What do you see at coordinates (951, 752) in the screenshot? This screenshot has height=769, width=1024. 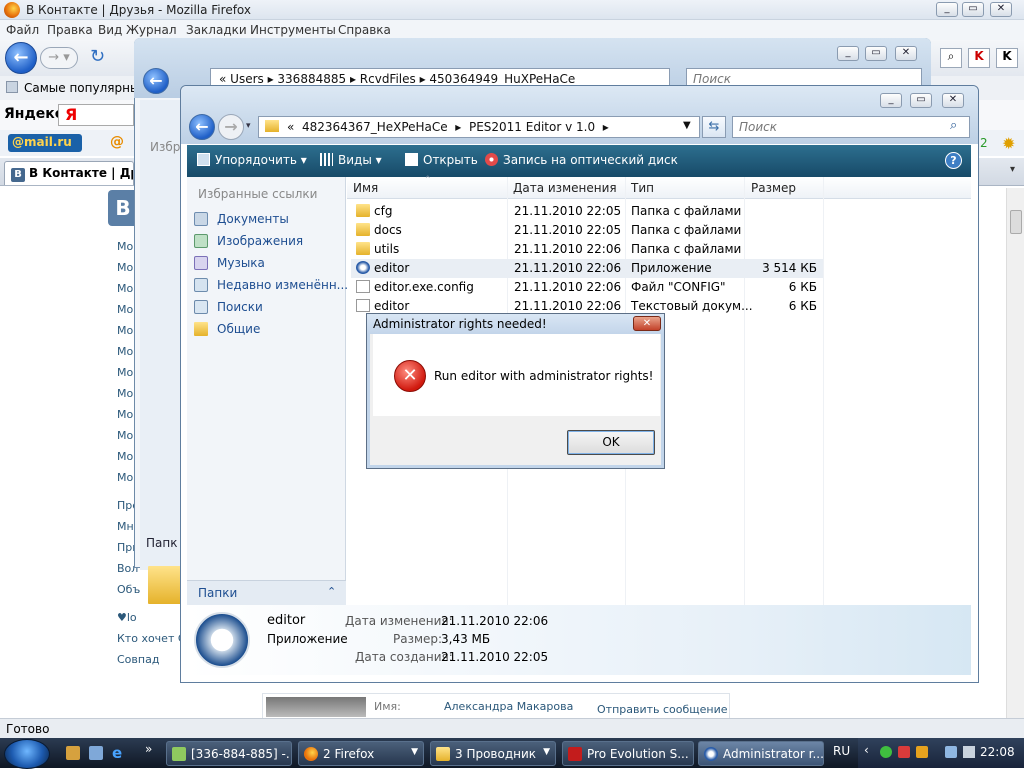 I see `network-icon` at bounding box center [951, 752].